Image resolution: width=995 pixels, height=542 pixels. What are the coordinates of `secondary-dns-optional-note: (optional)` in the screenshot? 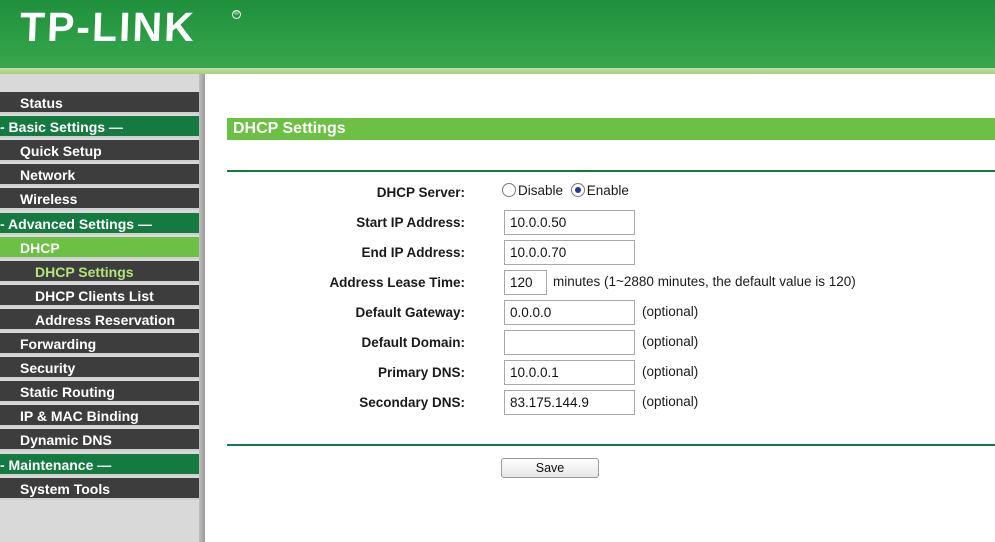 It's located at (670, 401).